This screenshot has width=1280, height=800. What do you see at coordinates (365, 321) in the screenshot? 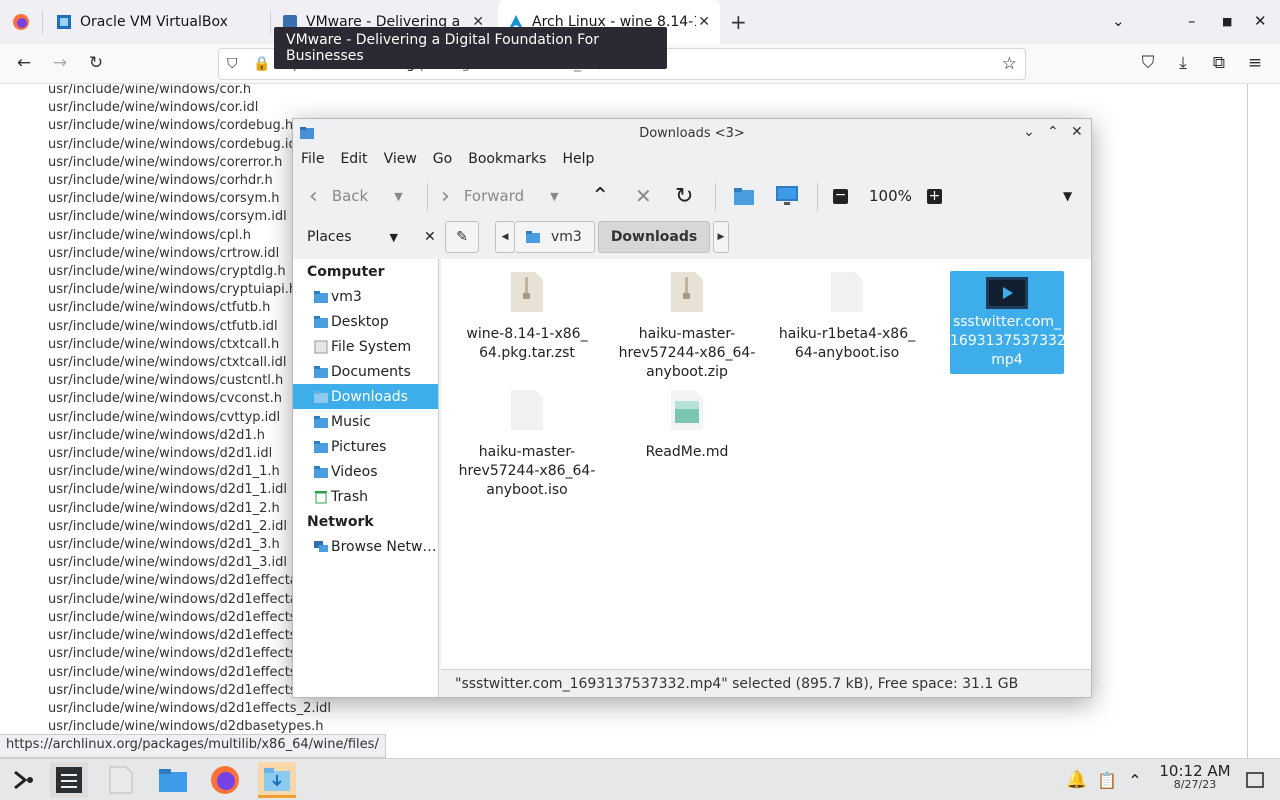
I see `sidebar-item-desktop: Desktop` at bounding box center [365, 321].